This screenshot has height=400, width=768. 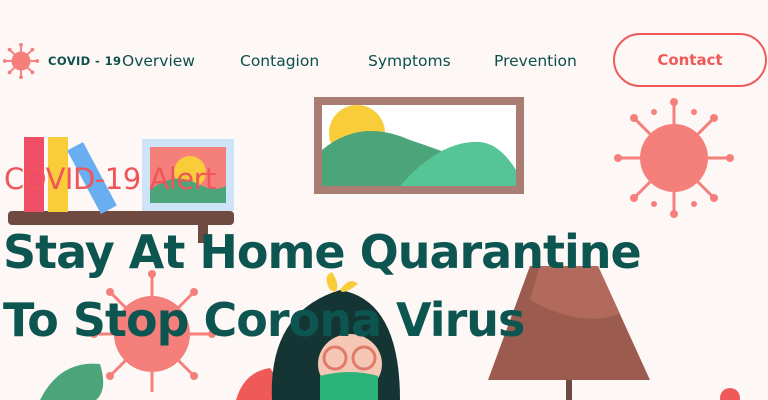 I want to click on decorative-dot, so click(x=730, y=394).